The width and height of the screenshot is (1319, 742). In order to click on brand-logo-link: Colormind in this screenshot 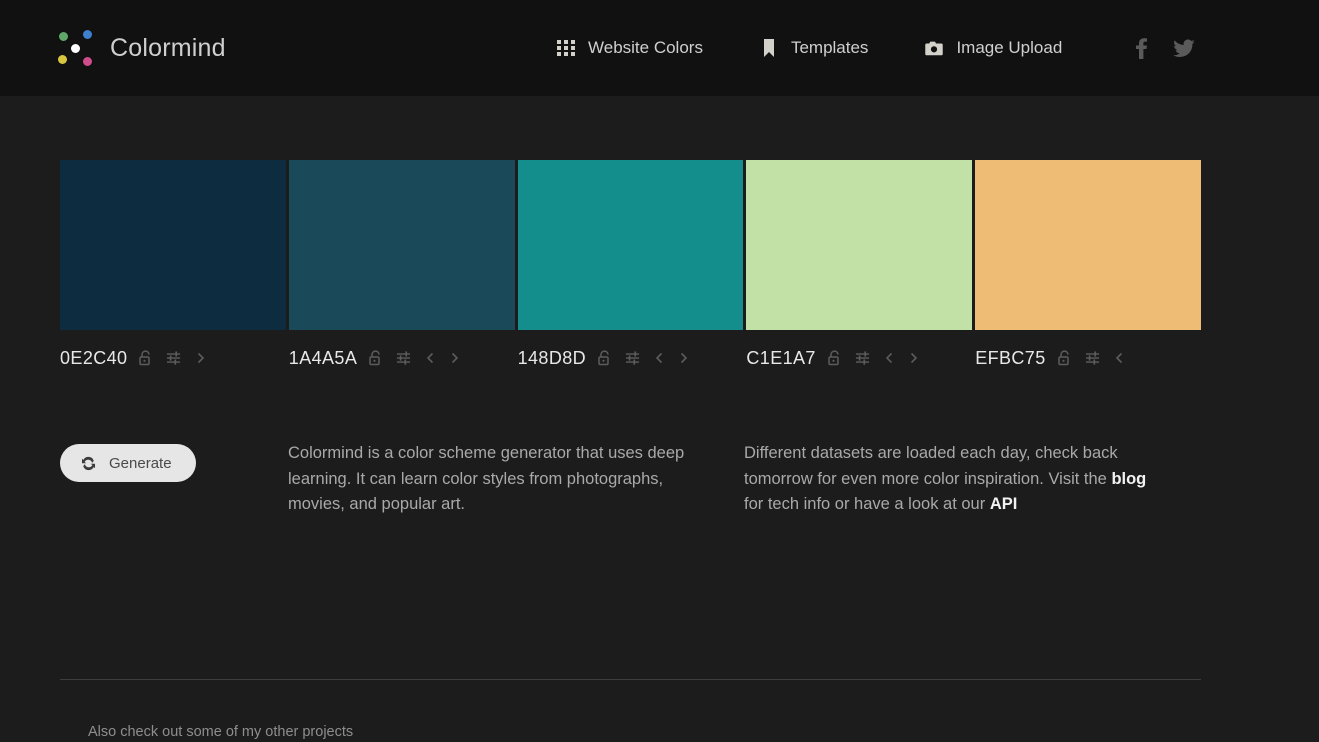, I will do `click(141, 48)`.